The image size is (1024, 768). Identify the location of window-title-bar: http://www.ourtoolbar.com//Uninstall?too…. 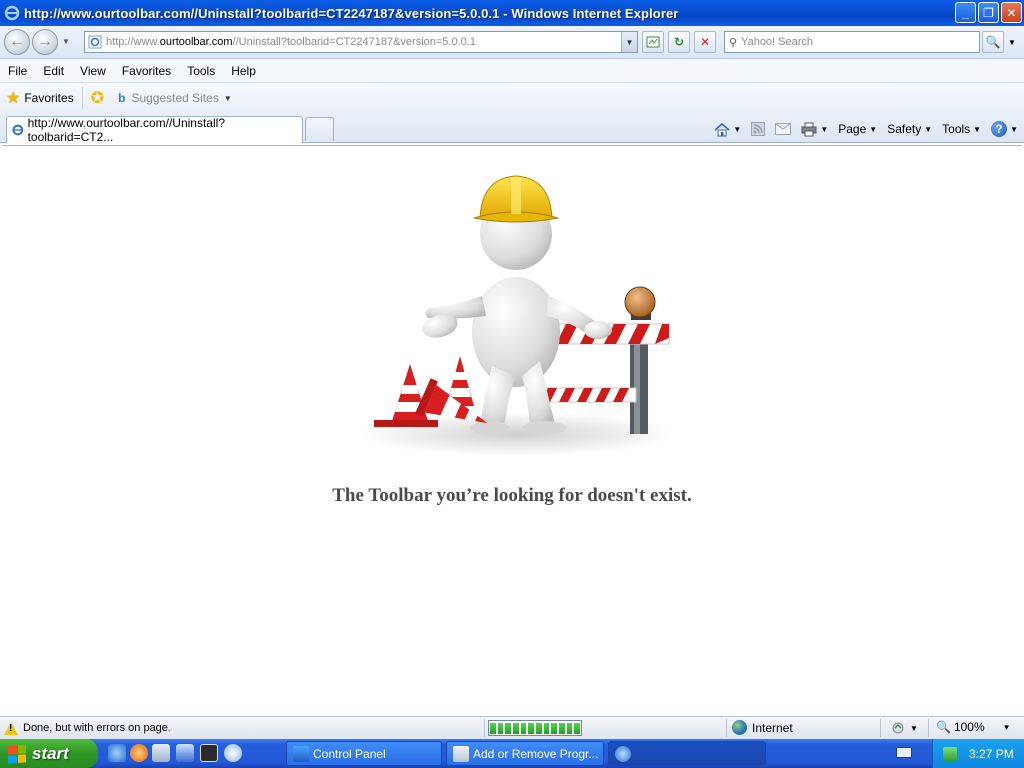
(512, 13).